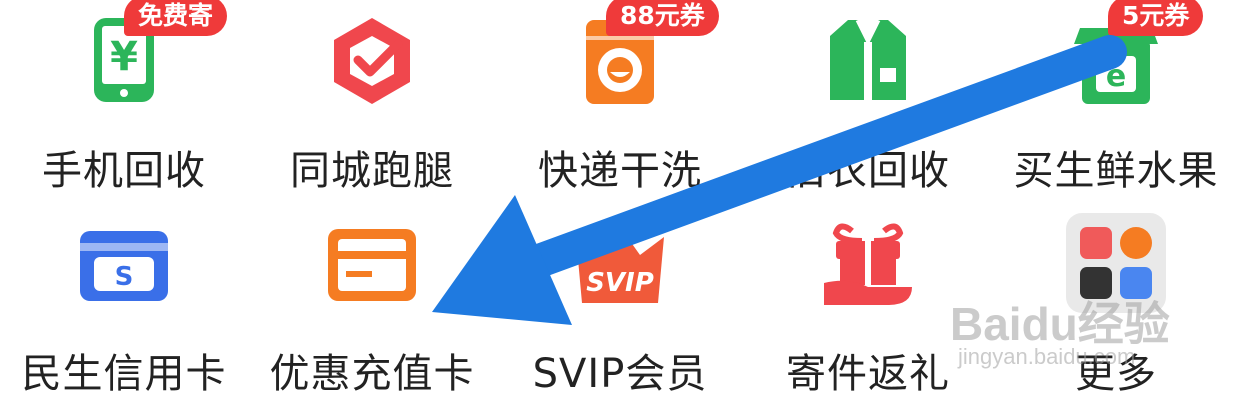 This screenshot has height=402, width=1242. I want to click on grid-item-label: 民生信用卡, so click(124, 374).